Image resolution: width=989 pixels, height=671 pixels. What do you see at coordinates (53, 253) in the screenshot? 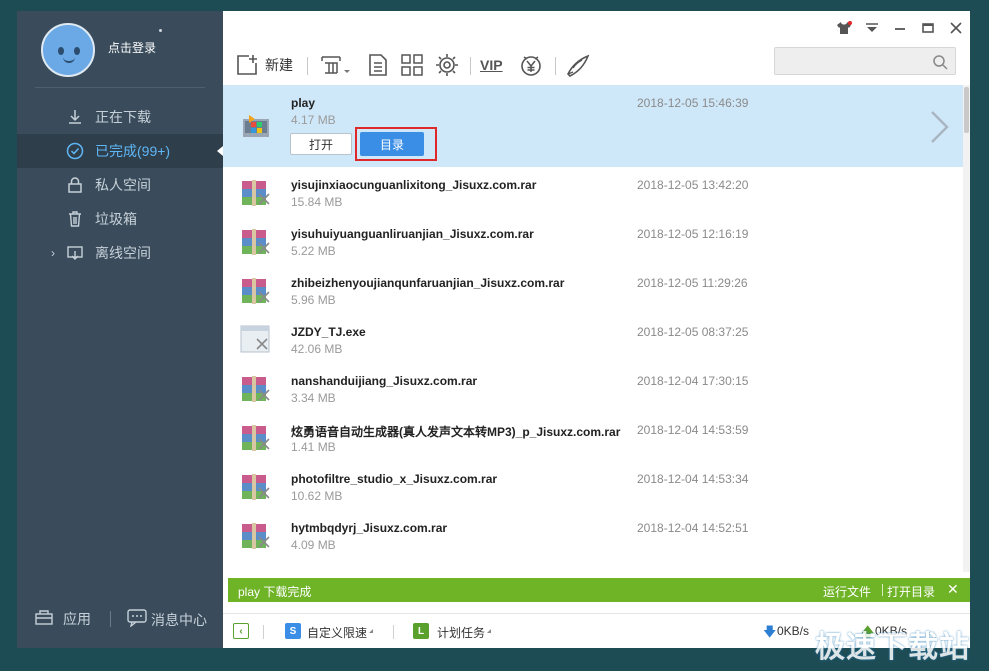
I see `chevron-right-icon: ›` at bounding box center [53, 253].